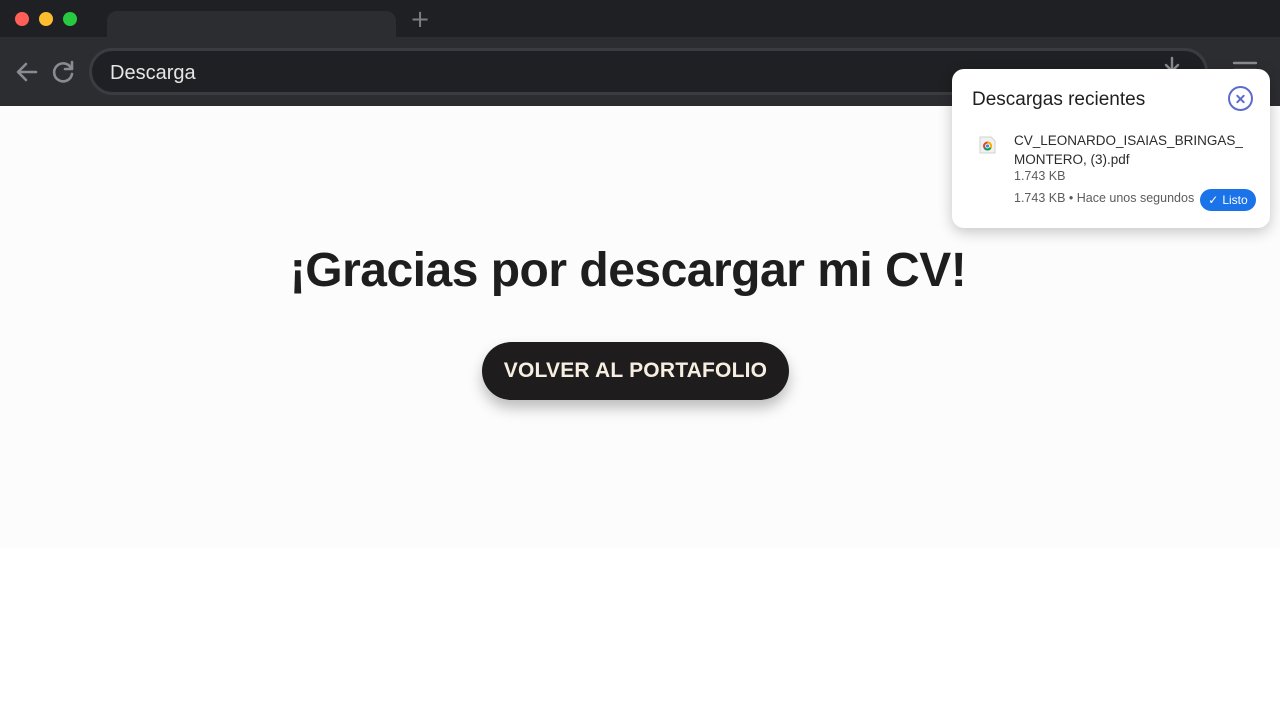 This screenshot has height=720, width=1280. What do you see at coordinates (70, 19) in the screenshot?
I see `maximize-window-button` at bounding box center [70, 19].